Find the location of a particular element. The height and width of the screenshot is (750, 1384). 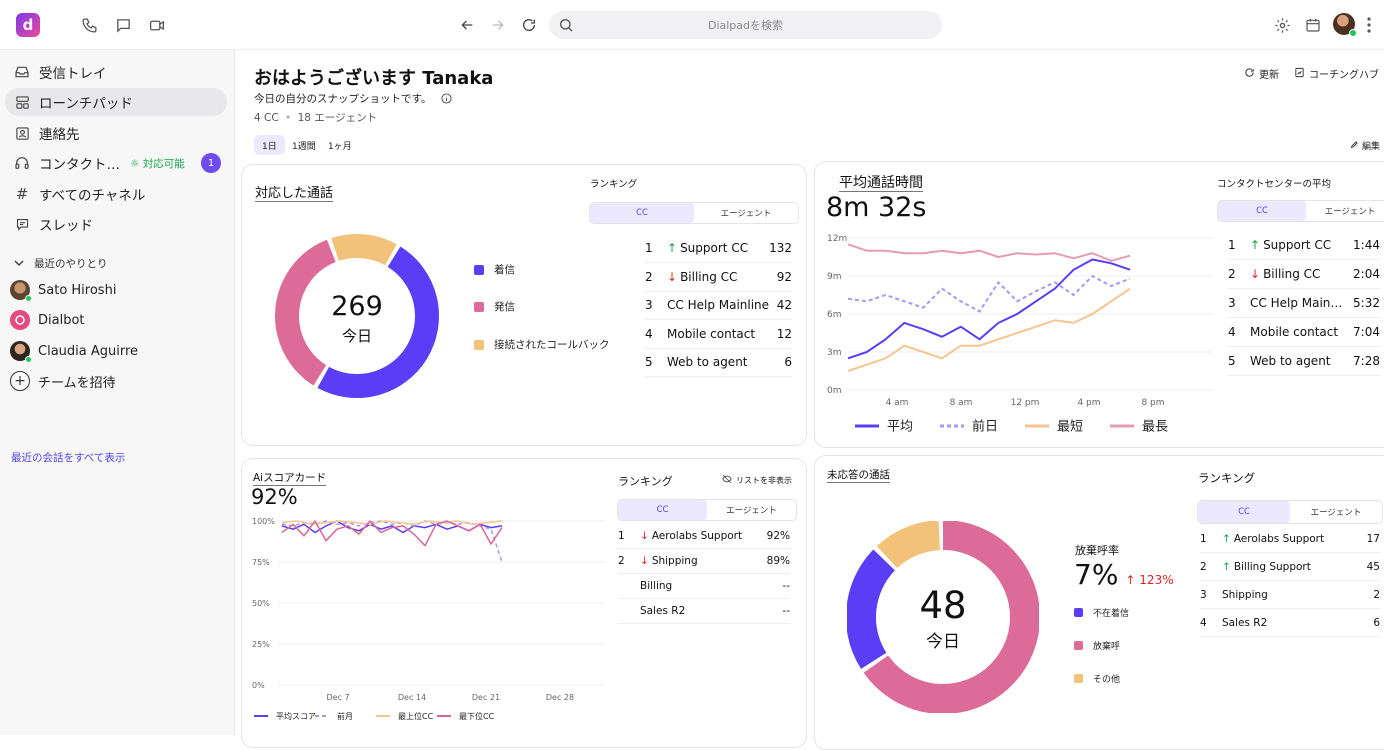

recent-section-toggle: 最近のやりとり is located at coordinates (61, 263).